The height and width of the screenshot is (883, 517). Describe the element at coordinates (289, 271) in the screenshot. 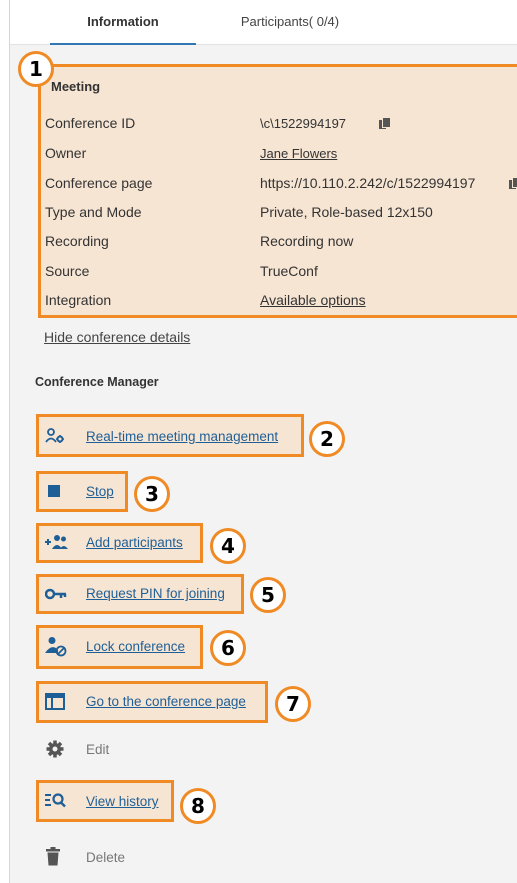

I see `source-value: TrueConf` at that location.